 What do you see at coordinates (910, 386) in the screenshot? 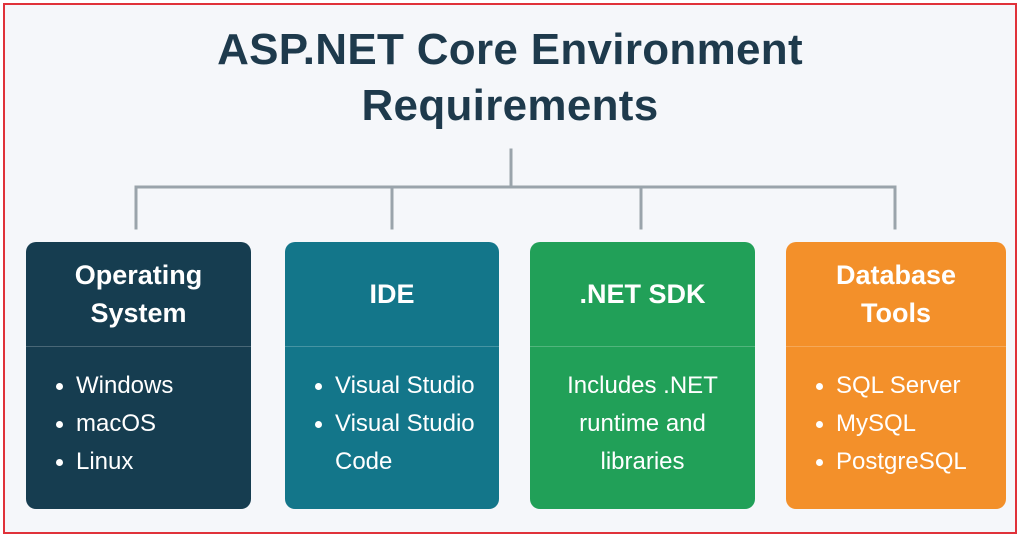
I see `list-item: SQL Server` at bounding box center [910, 386].